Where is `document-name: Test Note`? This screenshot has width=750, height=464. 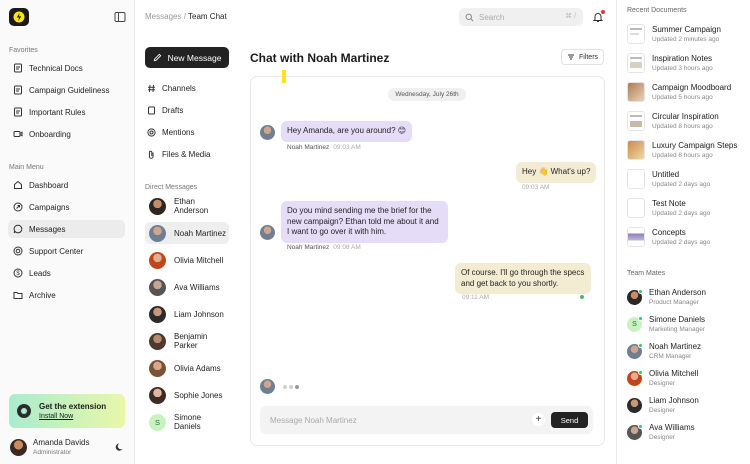
document-name: Test Note is located at coordinates (669, 203).